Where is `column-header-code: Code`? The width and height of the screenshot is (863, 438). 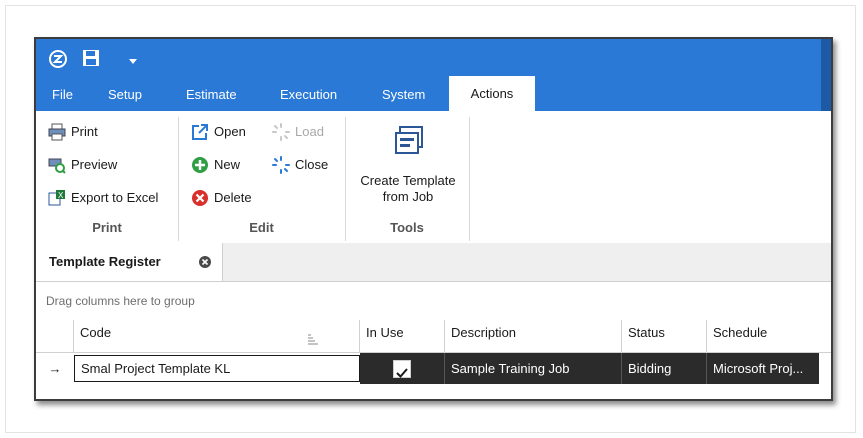 column-header-code: Code is located at coordinates (217, 336).